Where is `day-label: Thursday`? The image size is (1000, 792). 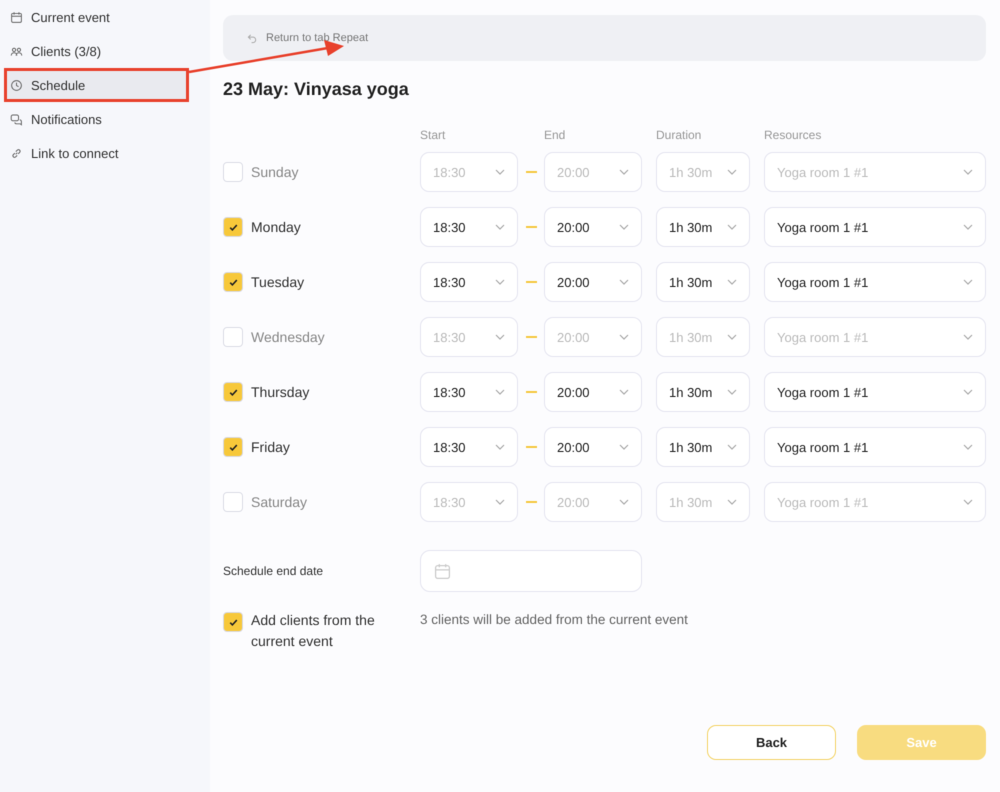 day-label: Thursday is located at coordinates (280, 392).